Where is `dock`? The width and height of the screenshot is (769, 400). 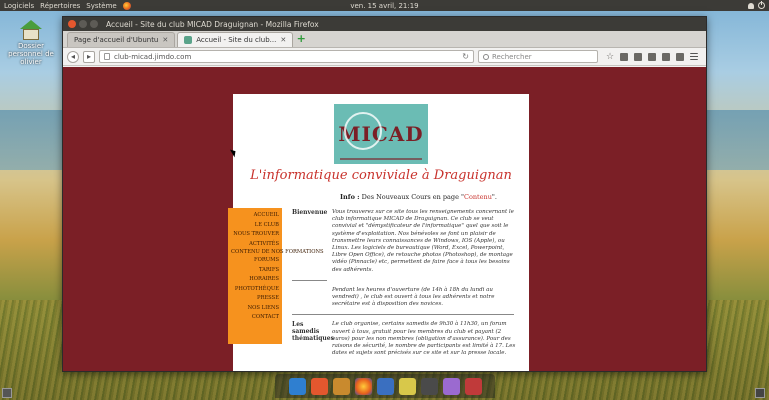
dock is located at coordinates (385, 386).